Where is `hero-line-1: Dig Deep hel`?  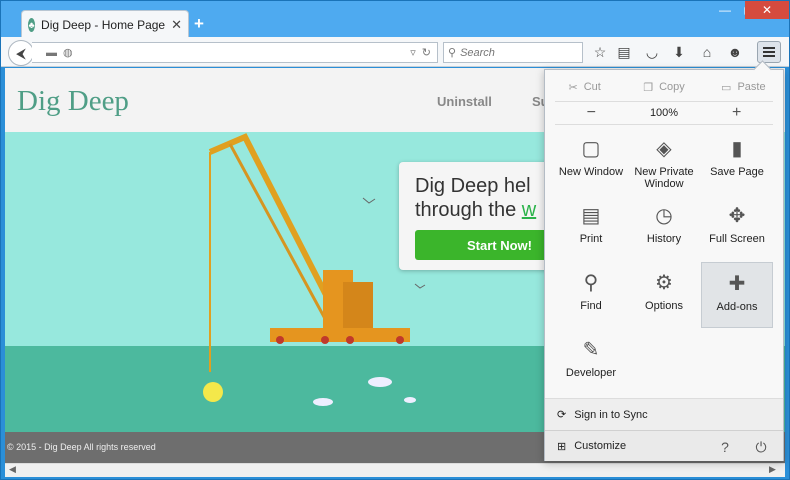
hero-line-1: Dig Deep hel is located at coordinates (473, 186).